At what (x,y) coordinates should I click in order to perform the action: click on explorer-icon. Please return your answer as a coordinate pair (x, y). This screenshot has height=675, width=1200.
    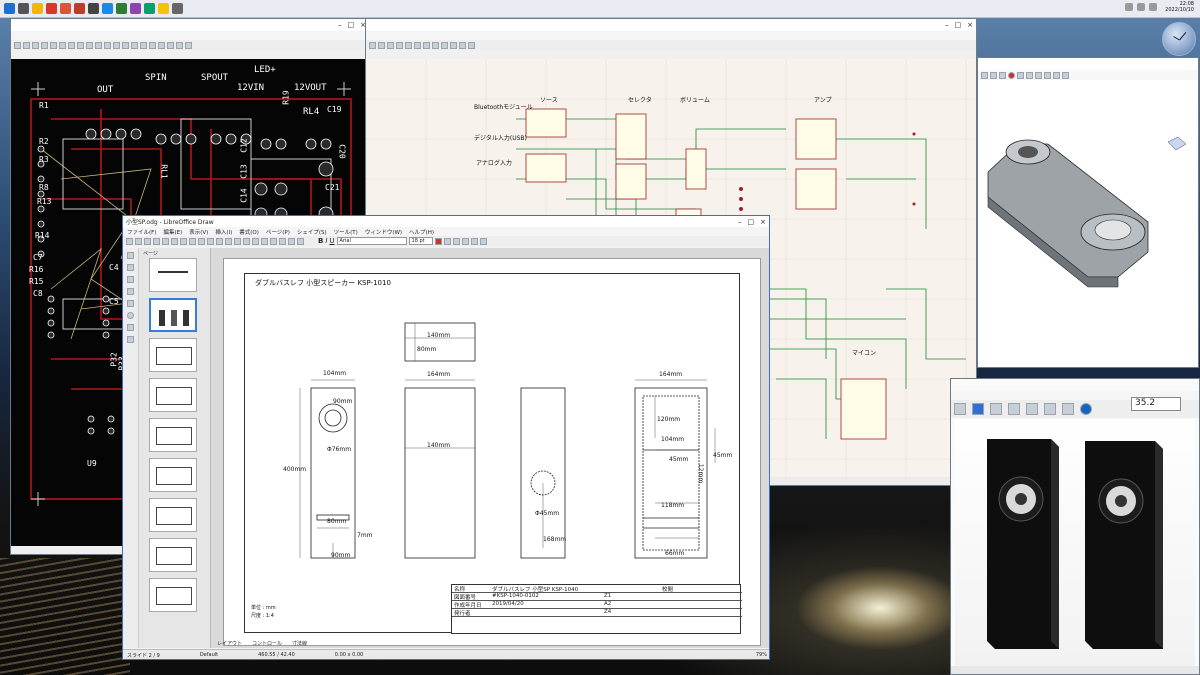
    Looking at the image, I should click on (37, 8).